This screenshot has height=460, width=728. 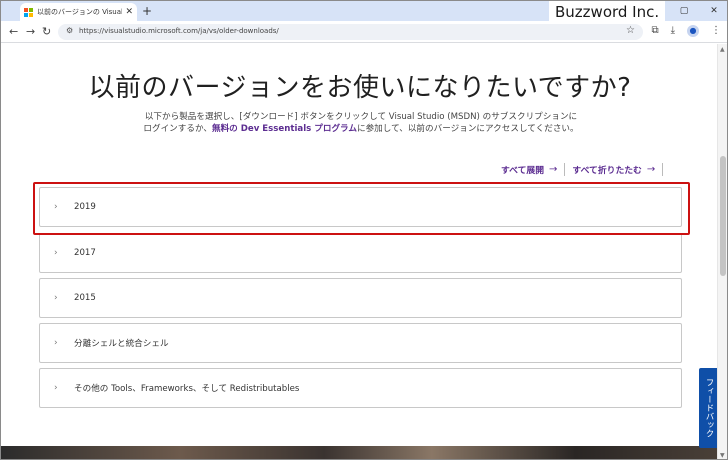 What do you see at coordinates (630, 30) in the screenshot?
I see `bookmark-star-icon: ☆` at bounding box center [630, 30].